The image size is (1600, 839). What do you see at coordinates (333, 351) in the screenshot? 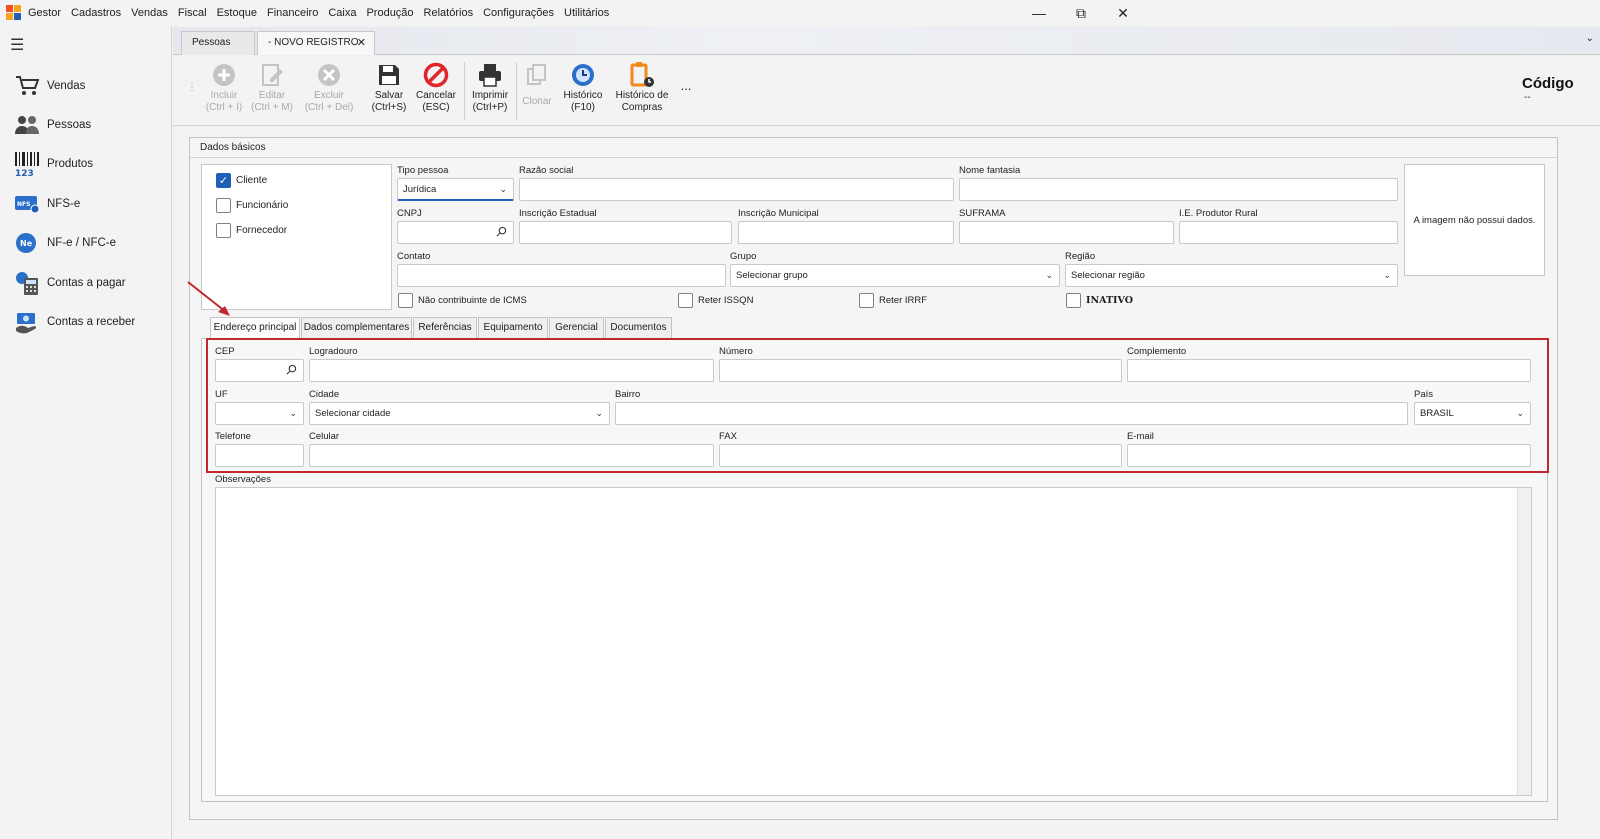
I see `logradouro-label: Logradouro` at bounding box center [333, 351].